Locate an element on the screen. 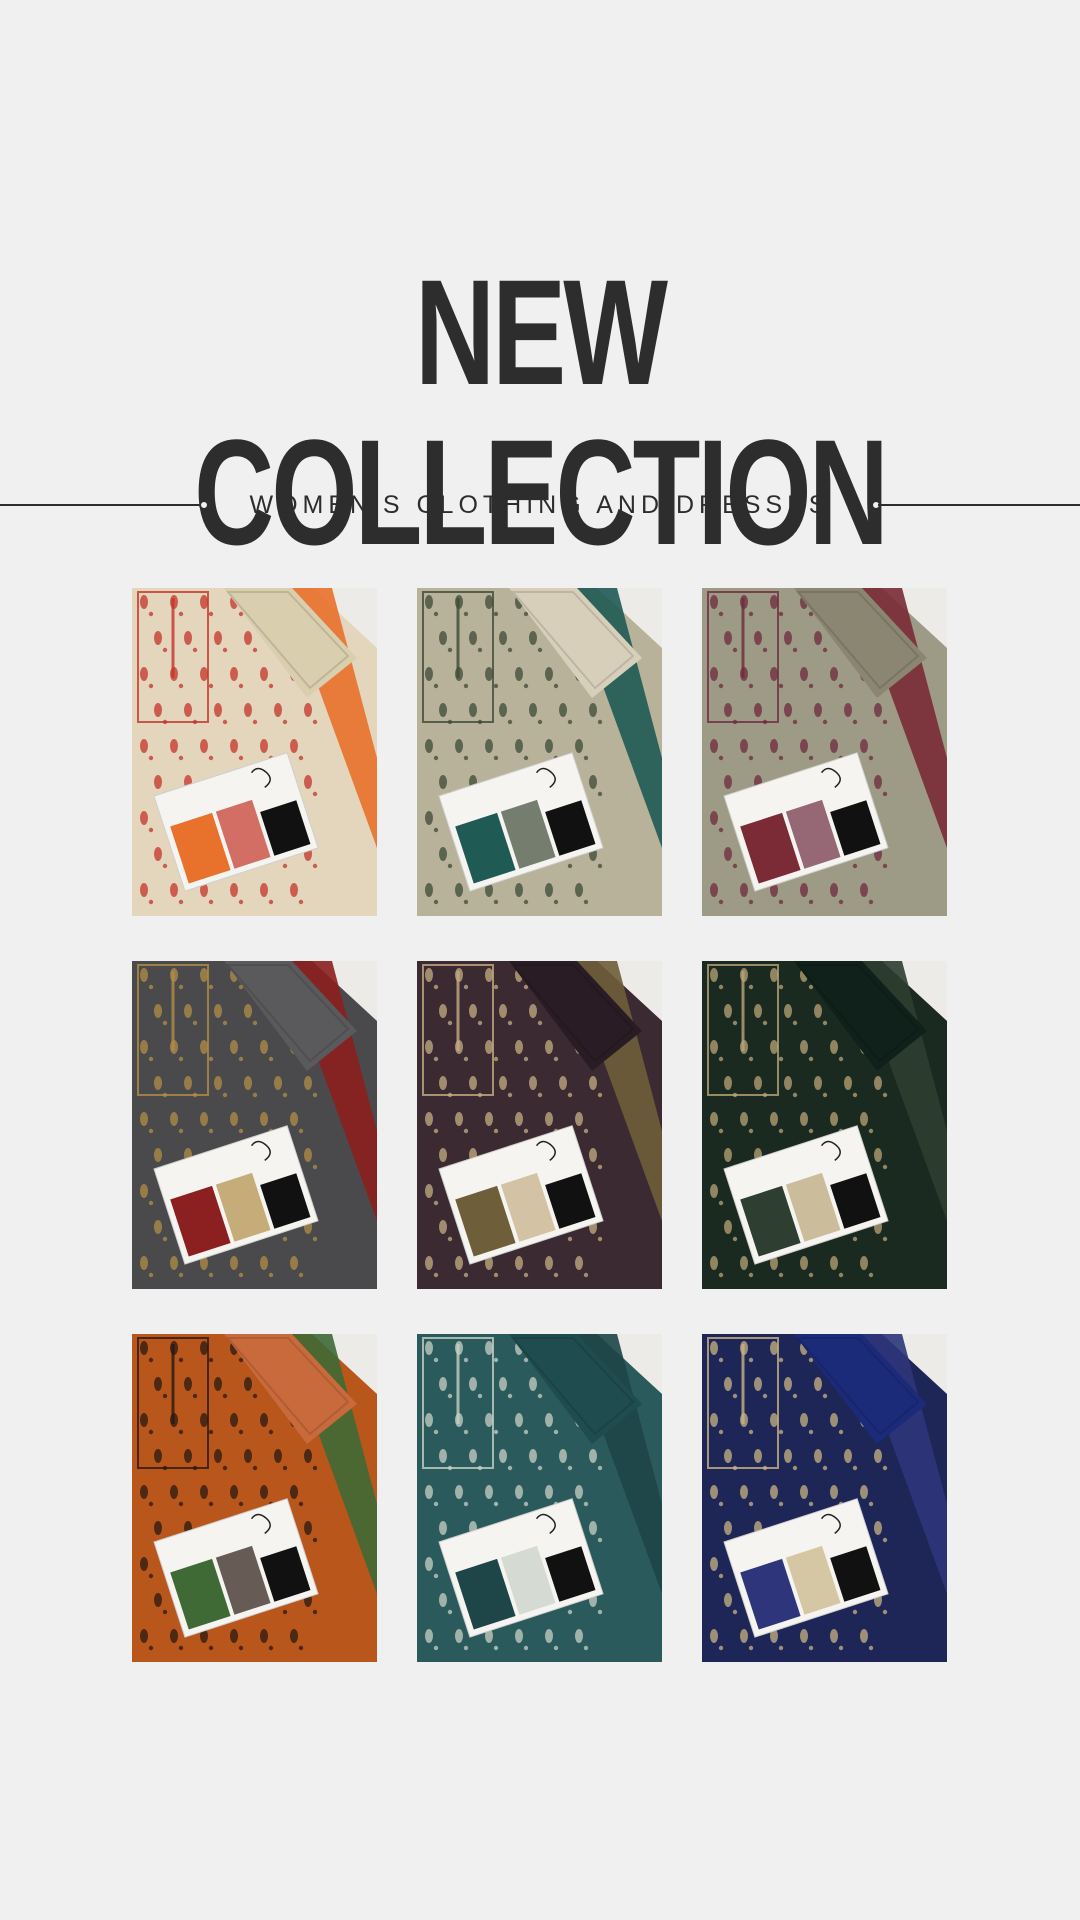 This screenshot has height=1920, width=1080. product-photo-sage-maroon is located at coordinates (824, 752).